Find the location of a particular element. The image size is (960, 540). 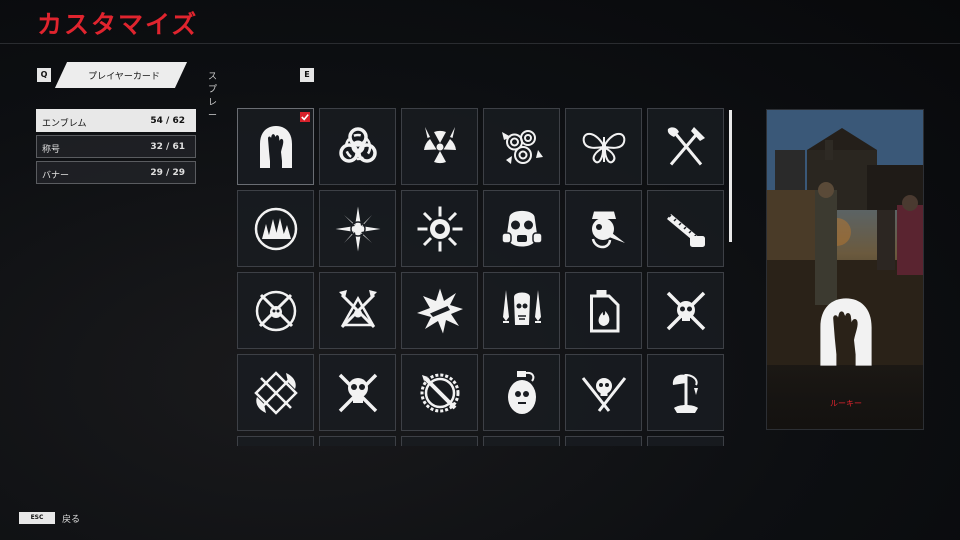

scythes-icon is located at coordinates (276, 393).